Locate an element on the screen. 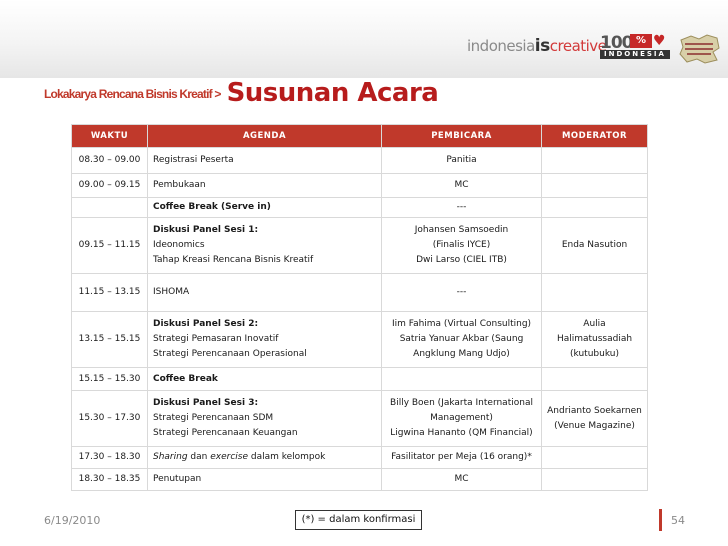  footer-divider is located at coordinates (660, 520).